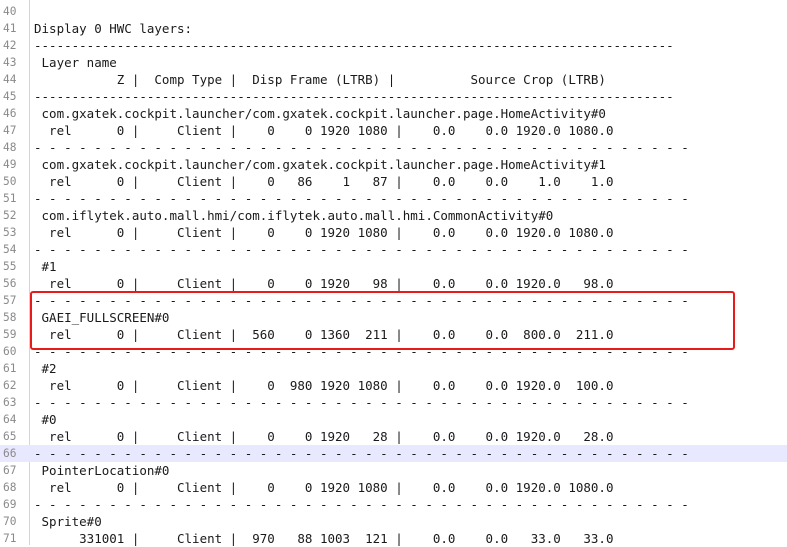 Image resolution: width=787 pixels, height=547 pixels. Describe the element at coordinates (10, 215) in the screenshot. I see `line-number: 52` at that location.